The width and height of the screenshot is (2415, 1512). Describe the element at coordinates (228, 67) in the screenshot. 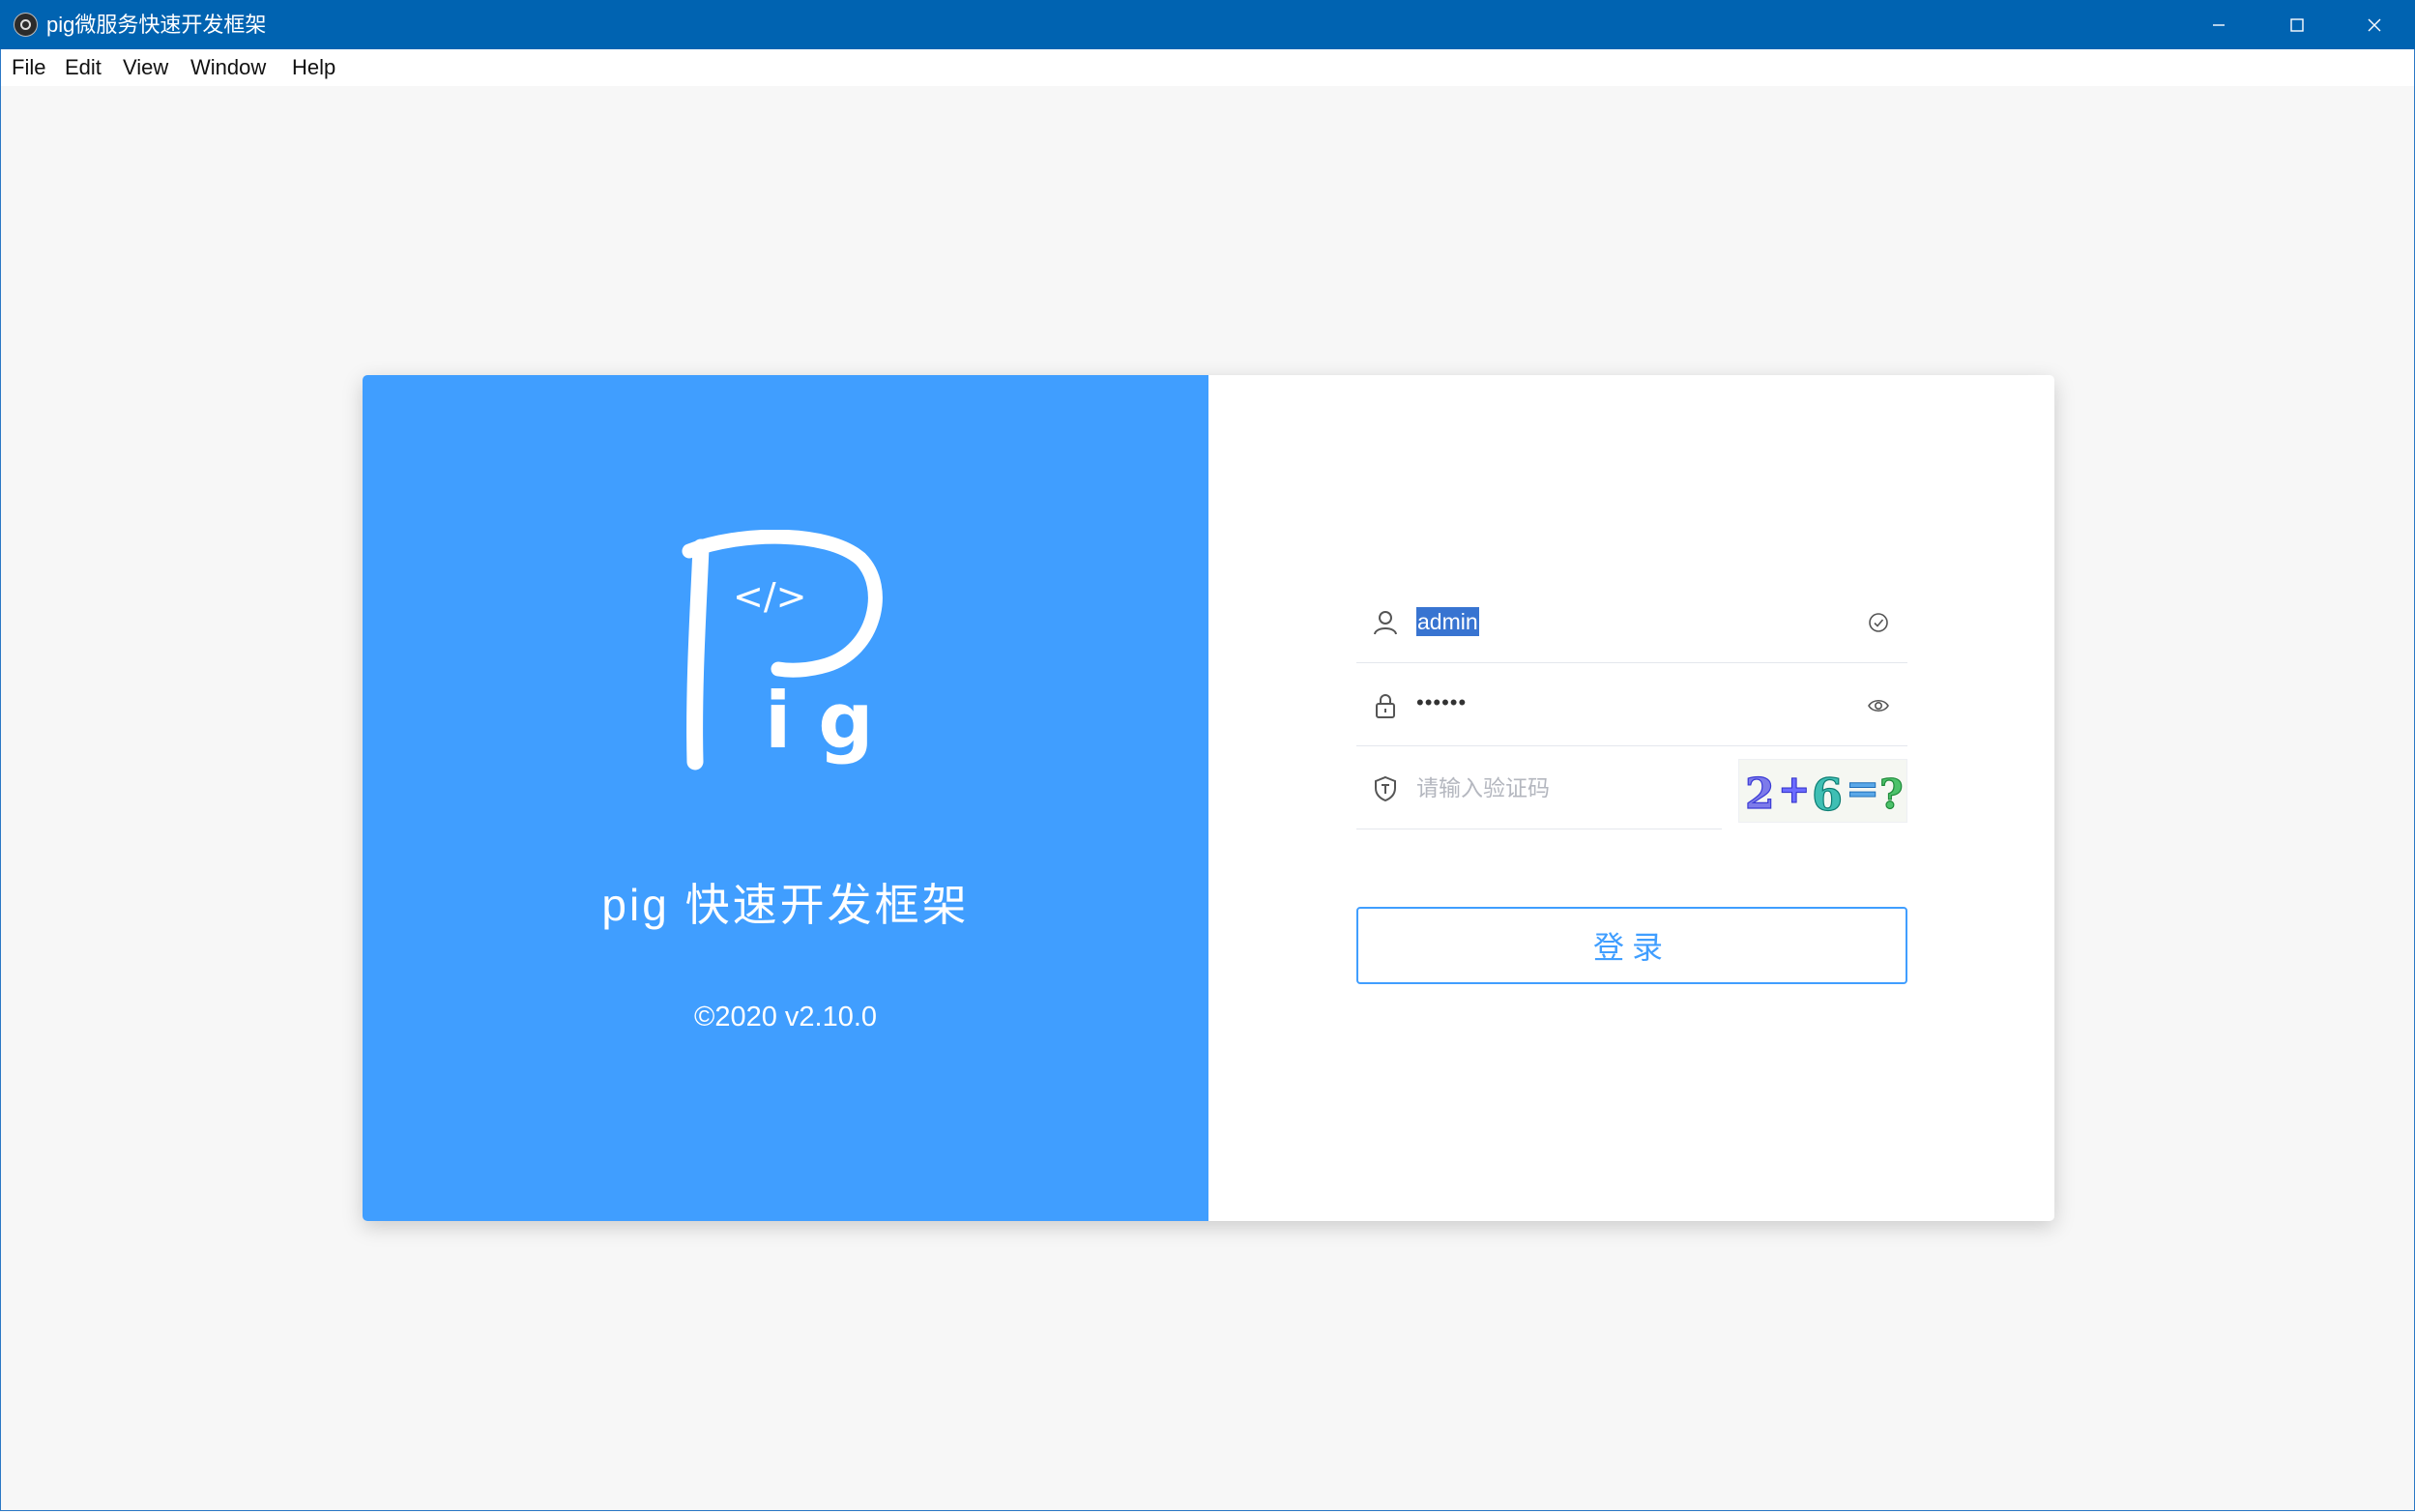

I see `menu-window: Window` at that location.